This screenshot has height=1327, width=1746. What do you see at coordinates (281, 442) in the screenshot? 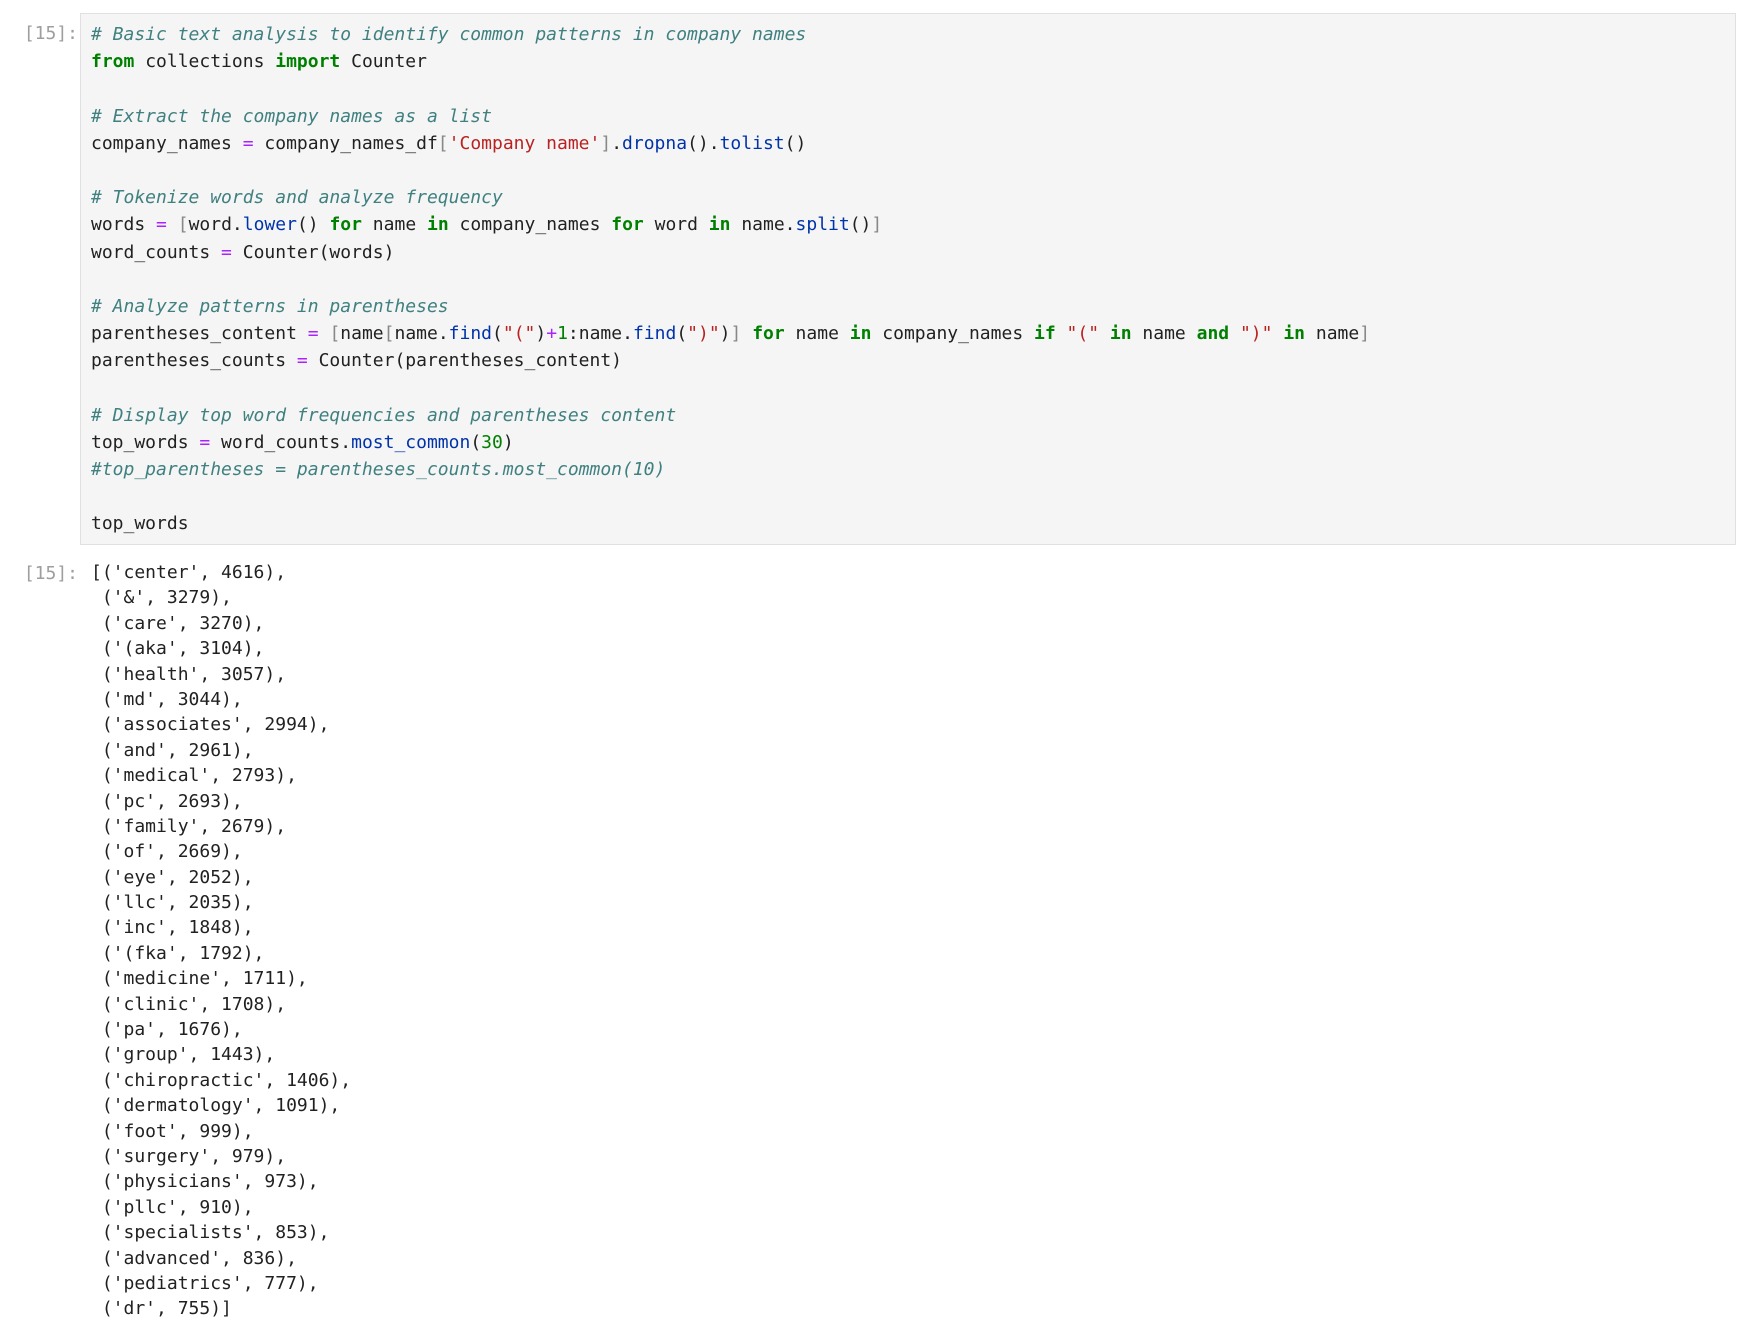
I see `code-token: word_counts.` at bounding box center [281, 442].